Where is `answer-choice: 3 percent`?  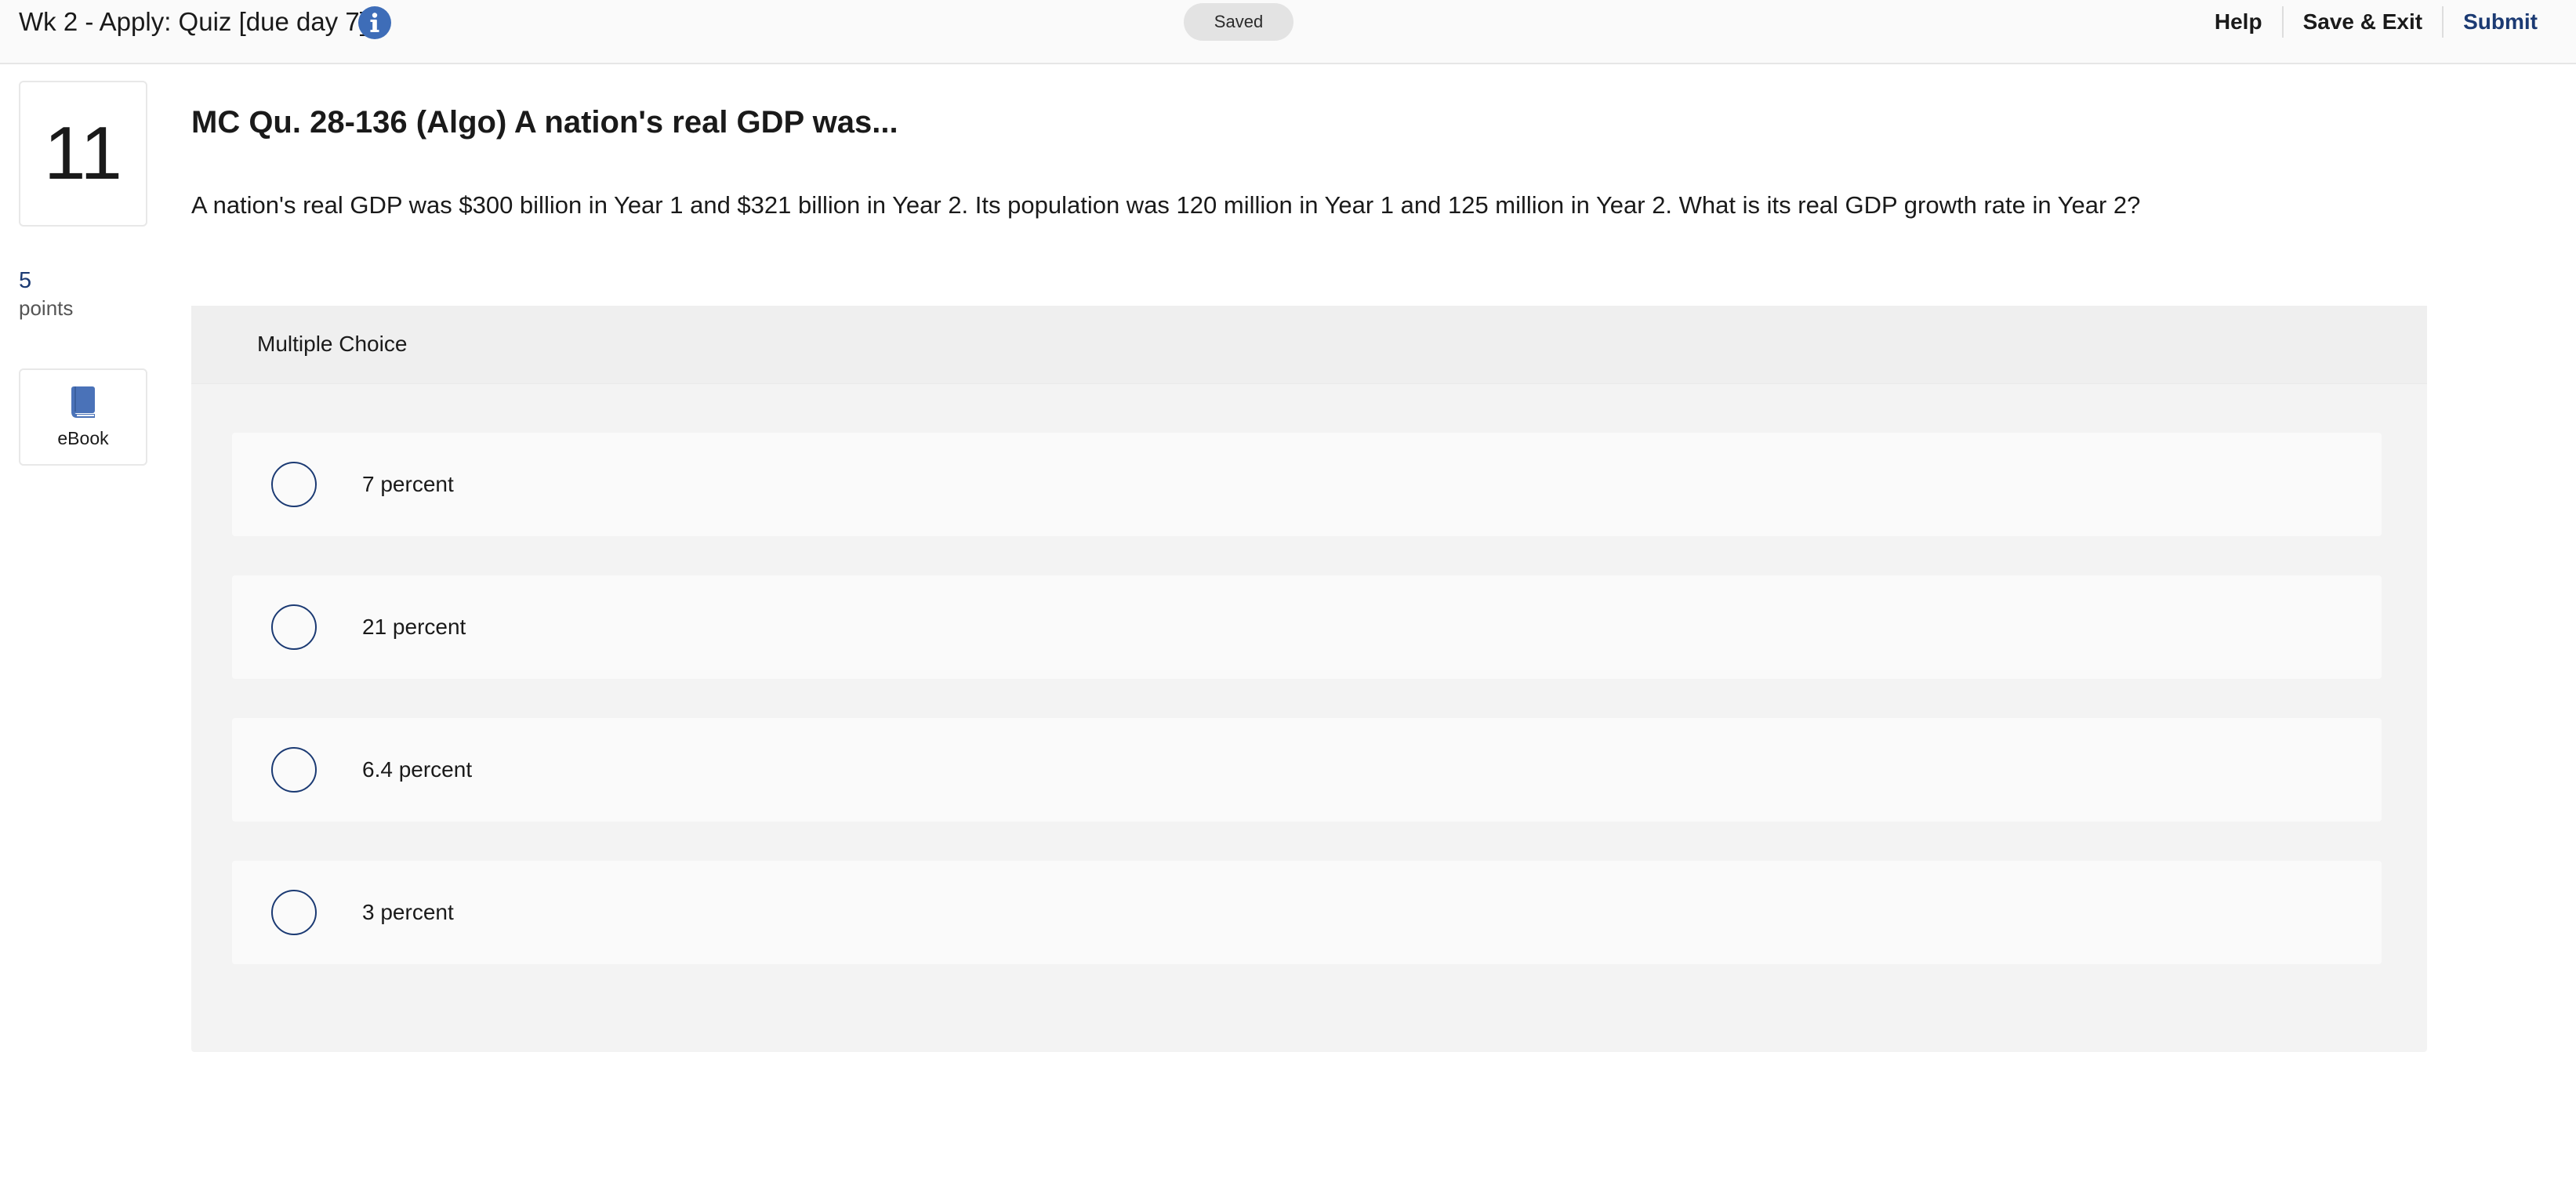 answer-choice: 3 percent is located at coordinates (1307, 912).